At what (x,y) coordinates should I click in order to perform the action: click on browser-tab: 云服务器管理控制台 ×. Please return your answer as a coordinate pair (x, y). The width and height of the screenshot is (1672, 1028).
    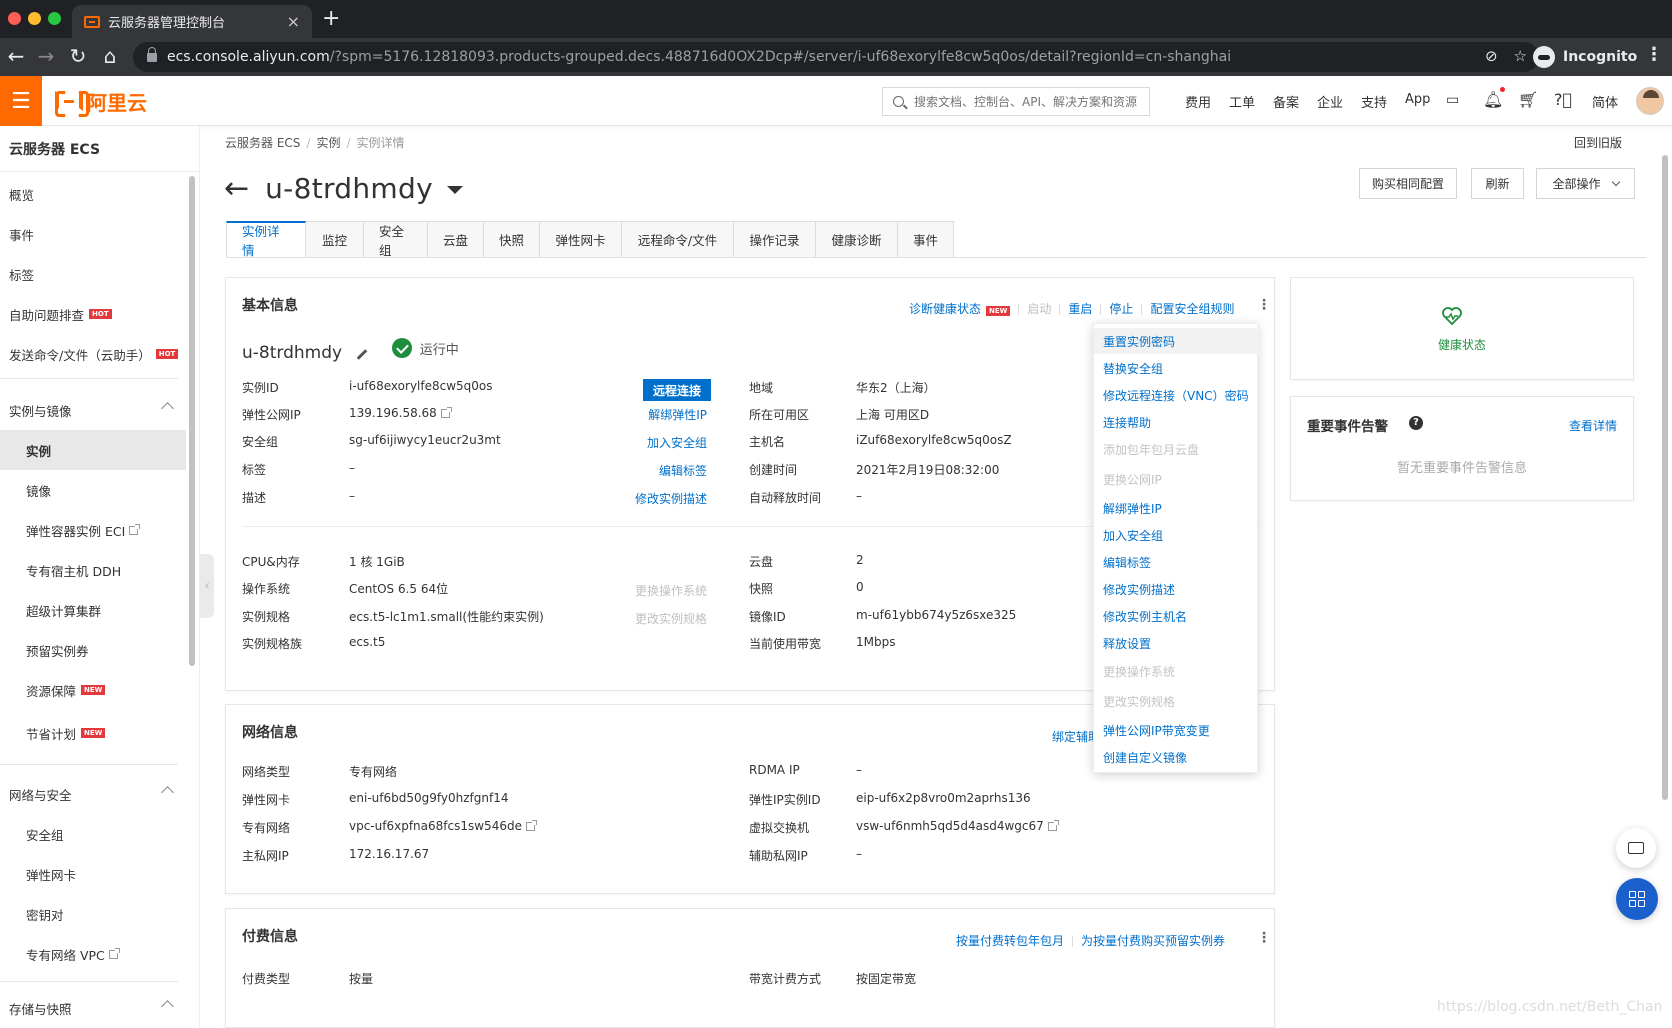
    Looking at the image, I should click on (192, 21).